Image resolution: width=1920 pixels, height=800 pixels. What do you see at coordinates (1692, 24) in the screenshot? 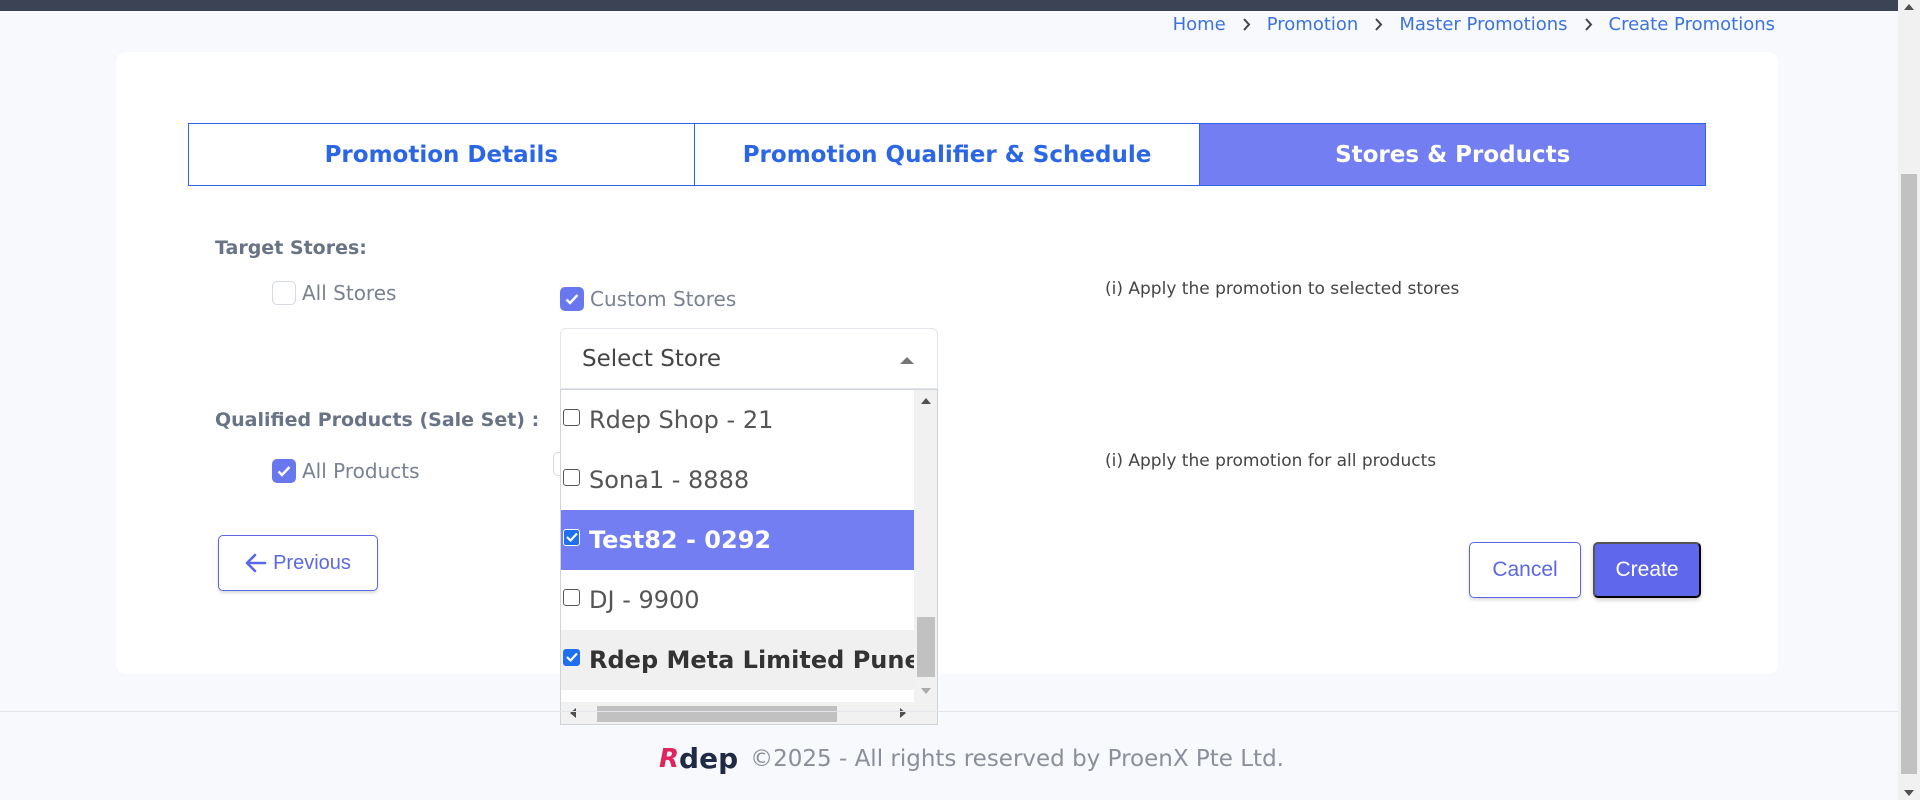
I see `breadcrumb-create-promotions: Create Promotions` at bounding box center [1692, 24].